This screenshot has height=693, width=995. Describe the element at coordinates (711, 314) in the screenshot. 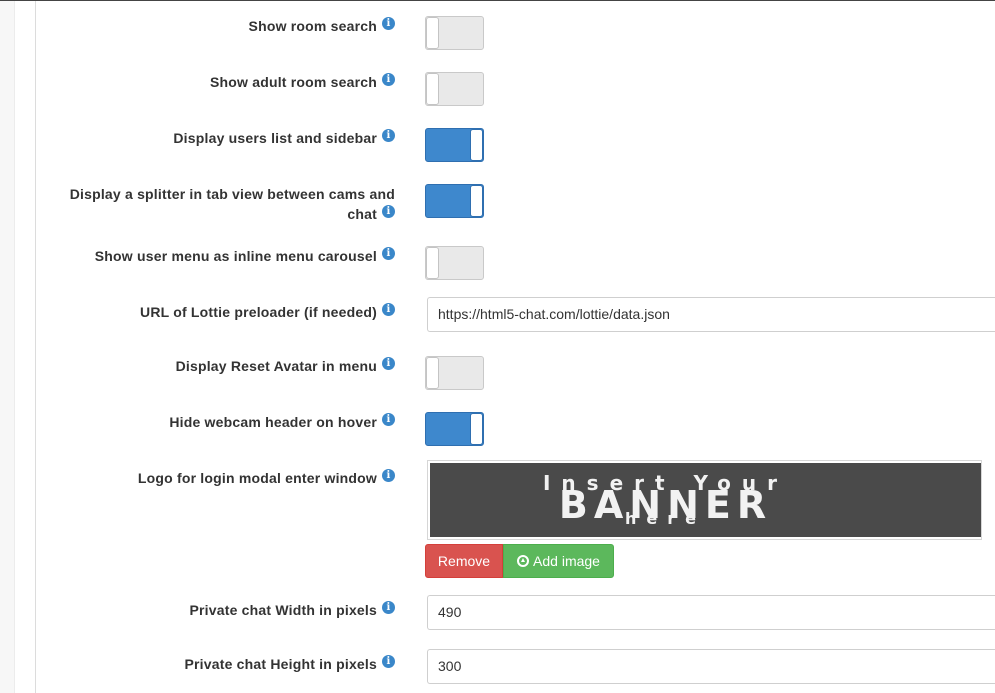

I see `lottie-url-input: https://html5-chat.com/lottie/data.json` at that location.